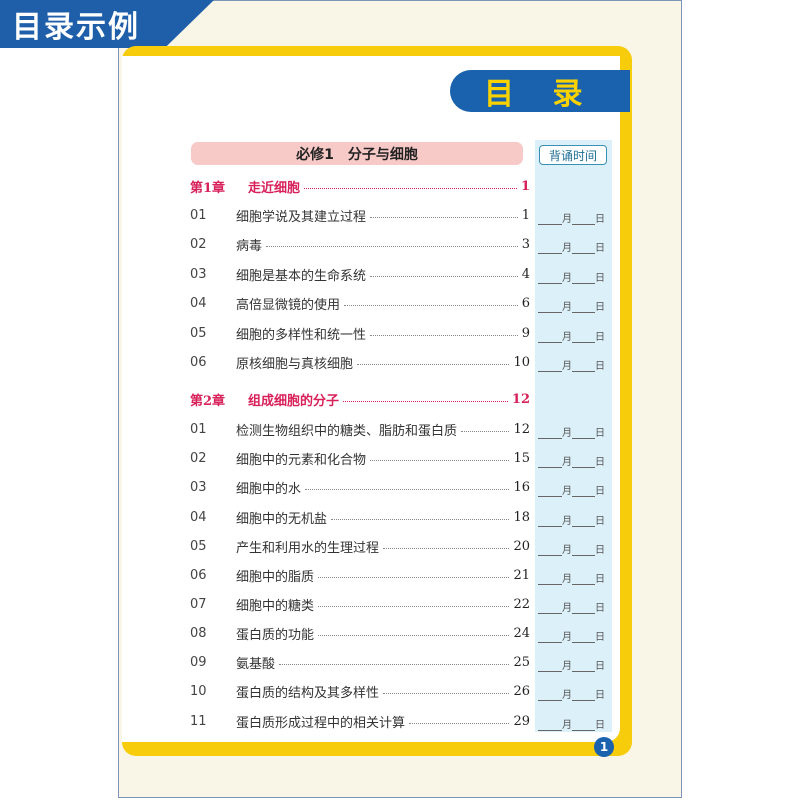 The image size is (800, 800). What do you see at coordinates (360, 604) in the screenshot?
I see `toc-item-row: 07 细胞中的糖类 22` at bounding box center [360, 604].